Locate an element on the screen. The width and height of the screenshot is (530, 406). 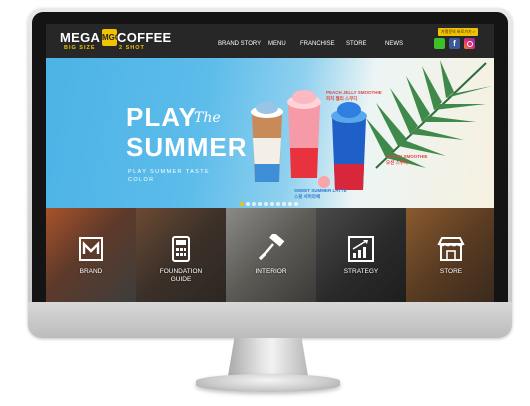
ocean-drink-name-ko: 오션 스무디 is located at coordinates (397, 162).